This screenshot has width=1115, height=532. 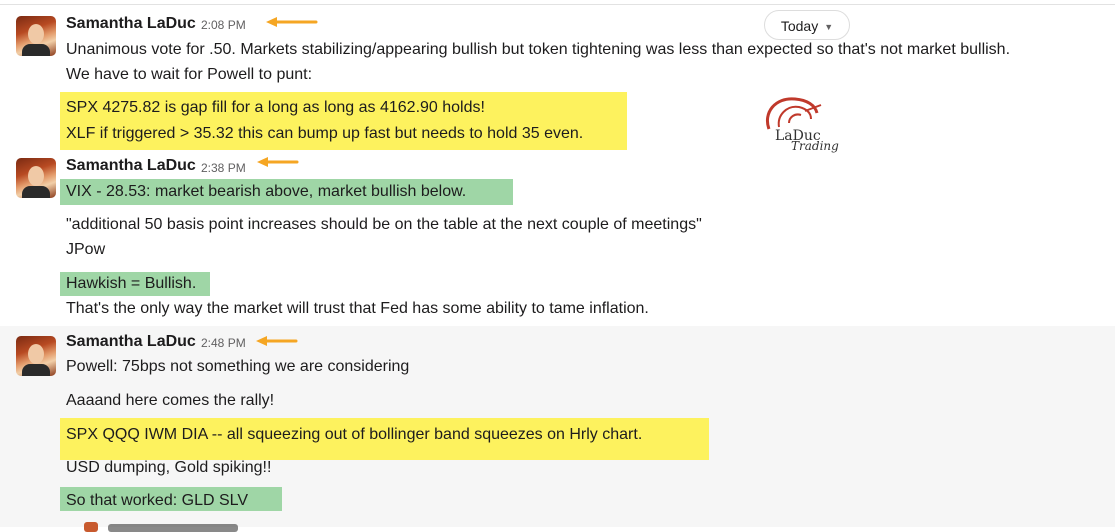 What do you see at coordinates (169, 467) in the screenshot?
I see `message-text: USD dumping, Gold spiking!!` at bounding box center [169, 467].